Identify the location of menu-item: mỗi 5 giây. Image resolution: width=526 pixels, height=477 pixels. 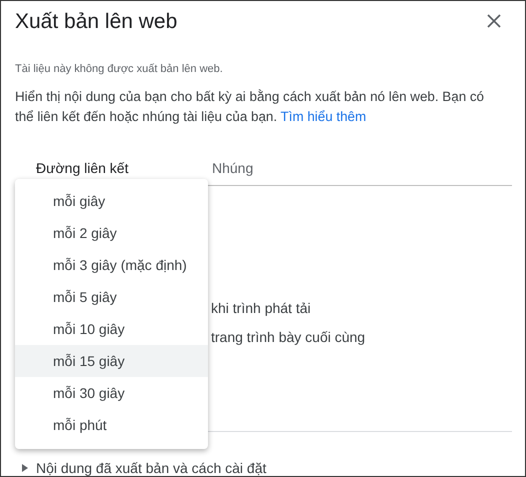
(111, 297).